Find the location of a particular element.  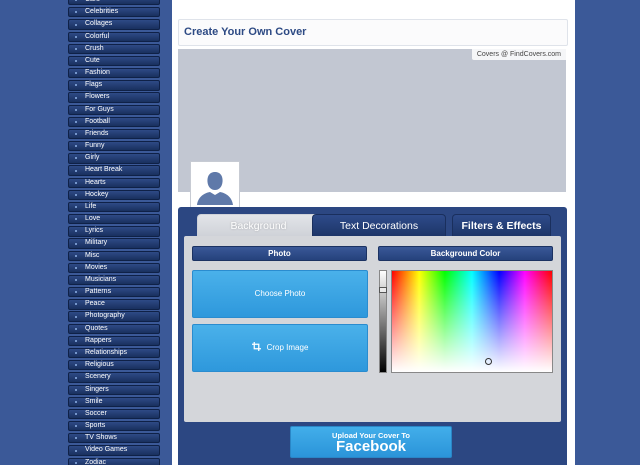

category-item: Smile is located at coordinates (114, 401).